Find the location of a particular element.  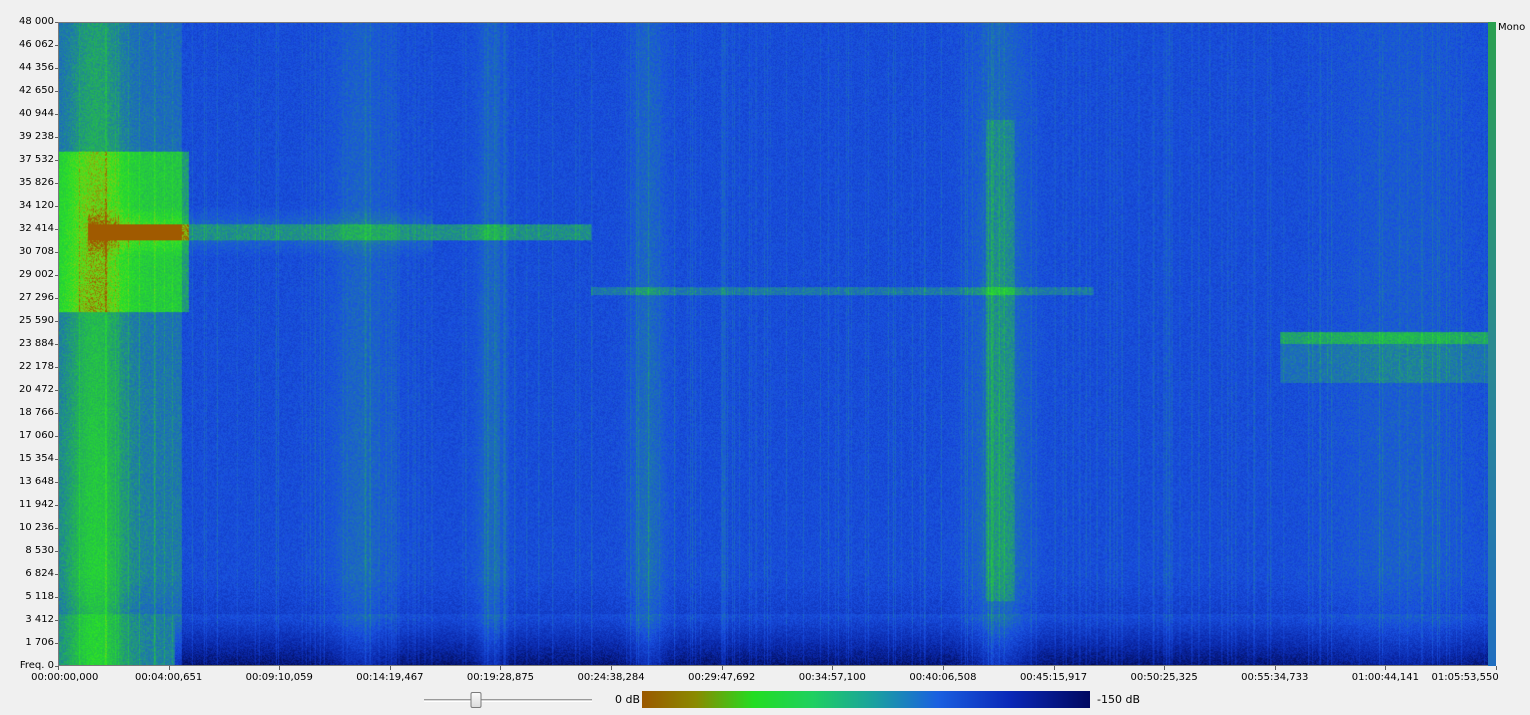

freq-tick-label: 3 412 is located at coordinates (39, 619).